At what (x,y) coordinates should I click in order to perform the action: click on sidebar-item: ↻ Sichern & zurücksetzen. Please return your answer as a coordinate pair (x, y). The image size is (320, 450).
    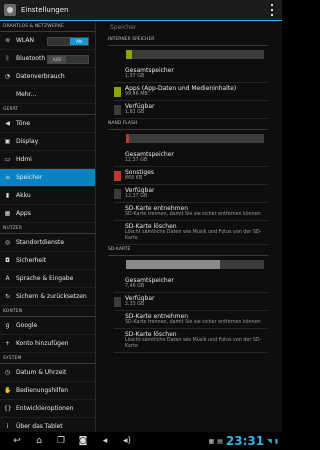
    Looking at the image, I should click on (47, 297).